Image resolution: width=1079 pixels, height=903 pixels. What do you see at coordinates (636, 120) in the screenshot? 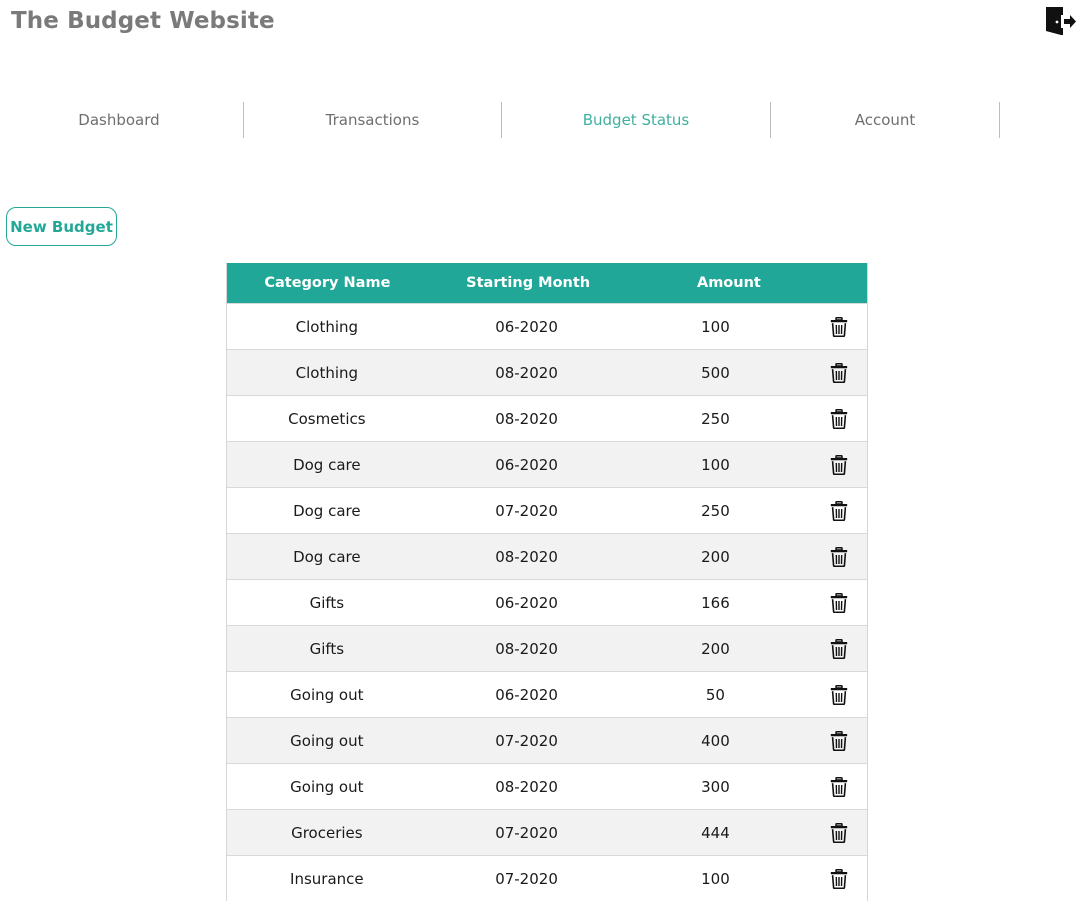
I see `tab-budget-status: Budget Status` at bounding box center [636, 120].